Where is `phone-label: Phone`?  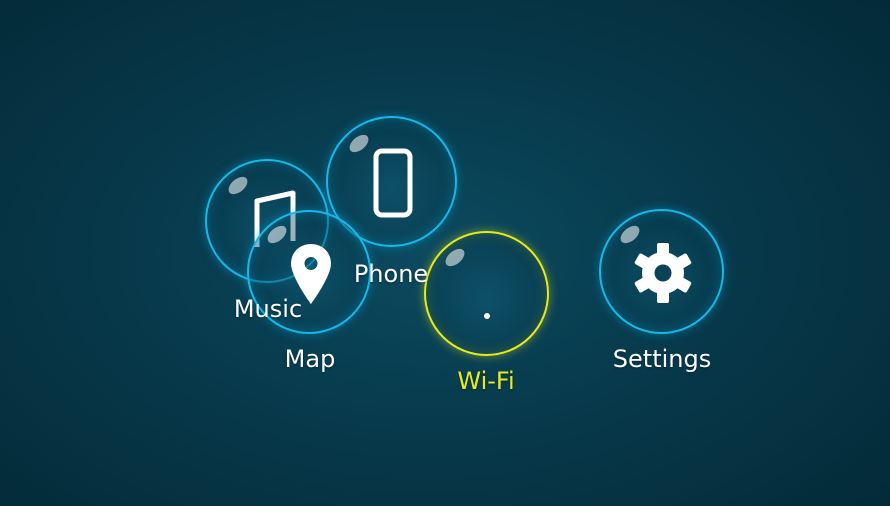
phone-label: Phone is located at coordinates (391, 274).